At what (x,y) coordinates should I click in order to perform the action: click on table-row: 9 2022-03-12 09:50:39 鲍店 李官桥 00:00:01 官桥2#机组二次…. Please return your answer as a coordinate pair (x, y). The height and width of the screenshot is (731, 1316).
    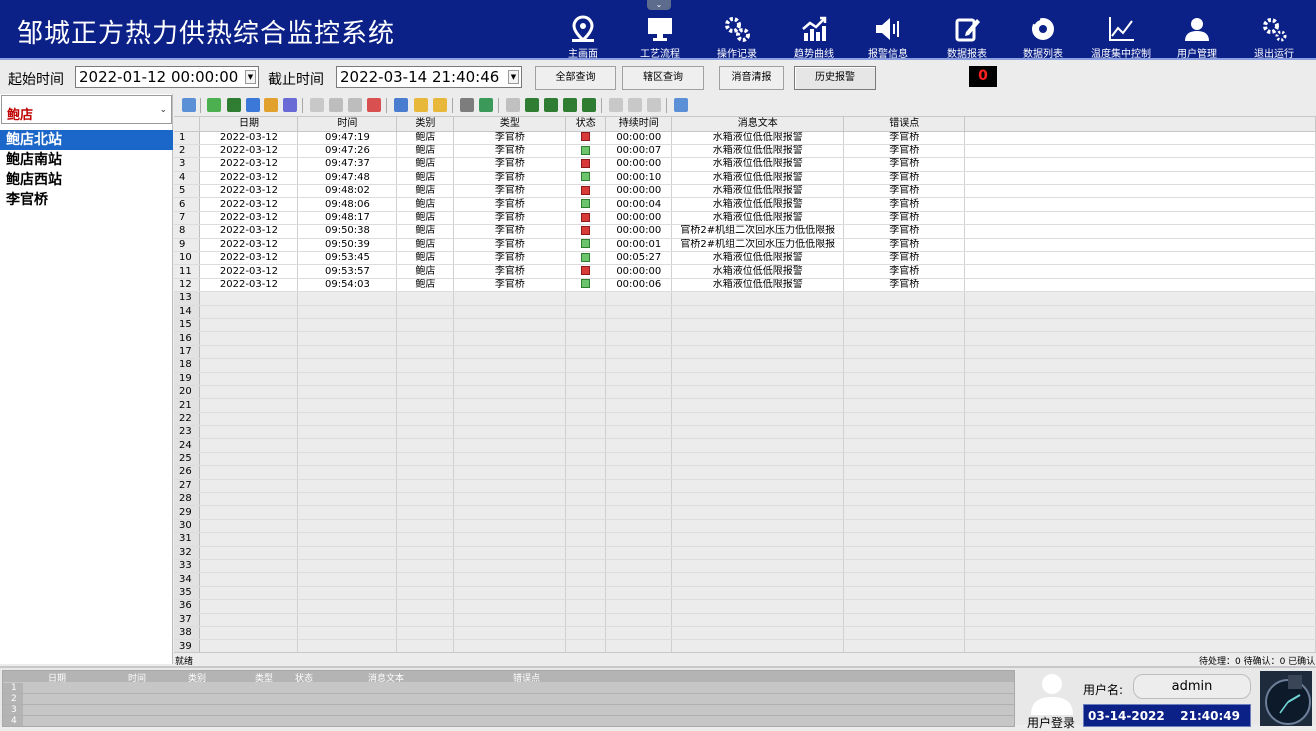
    Looking at the image, I should click on (745, 245).